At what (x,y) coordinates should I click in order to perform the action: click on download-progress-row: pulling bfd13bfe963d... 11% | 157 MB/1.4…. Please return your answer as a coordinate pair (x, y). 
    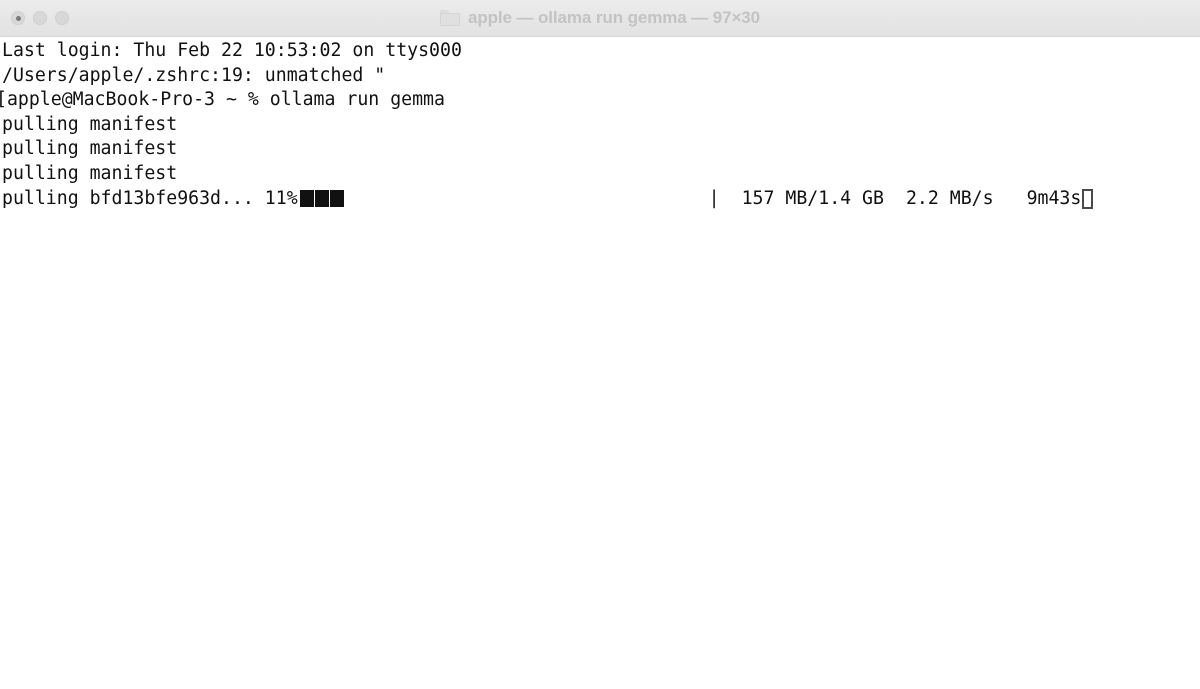
    Looking at the image, I should click on (600, 199).